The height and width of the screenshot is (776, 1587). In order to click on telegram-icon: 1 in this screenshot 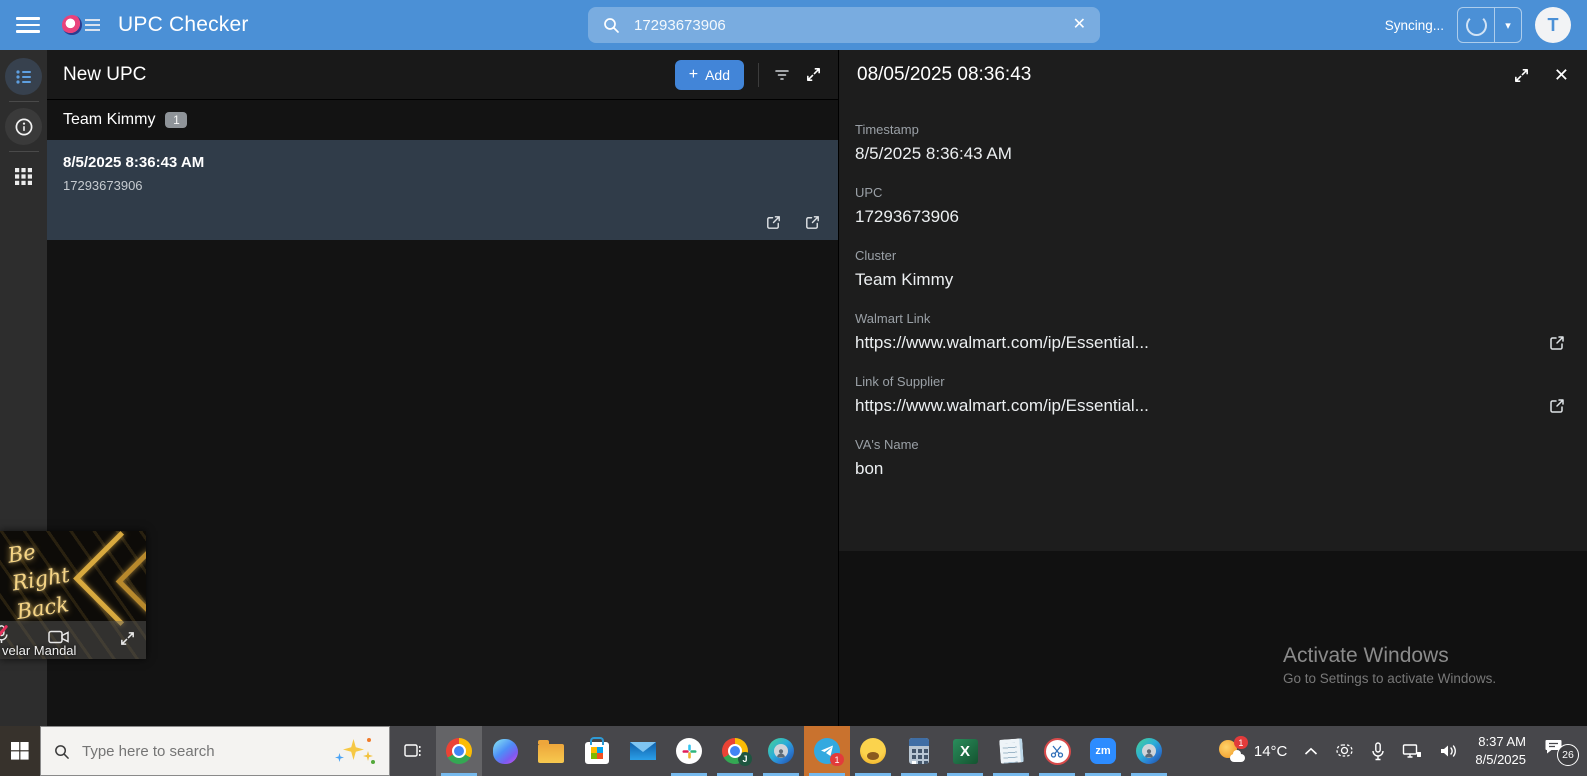, I will do `click(829, 752)`.